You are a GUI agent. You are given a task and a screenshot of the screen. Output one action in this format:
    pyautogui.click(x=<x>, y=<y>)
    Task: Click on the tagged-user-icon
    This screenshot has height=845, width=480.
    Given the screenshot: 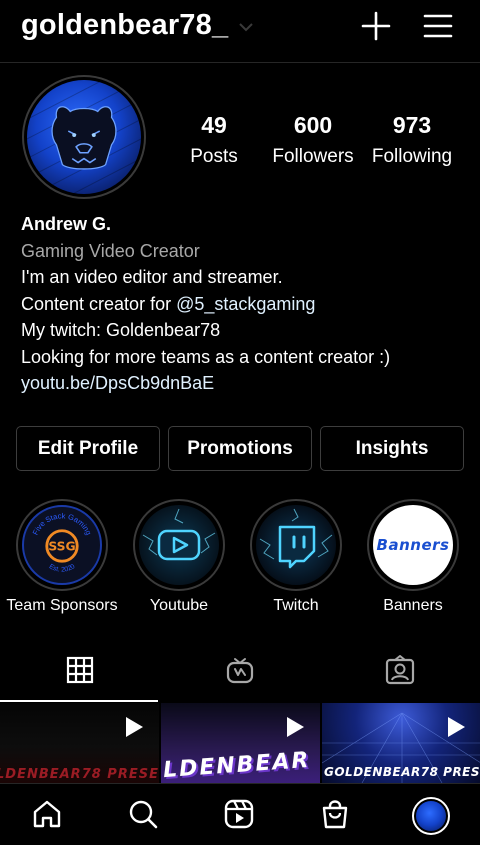 What is the action you would take?
    pyautogui.click(x=400, y=670)
    